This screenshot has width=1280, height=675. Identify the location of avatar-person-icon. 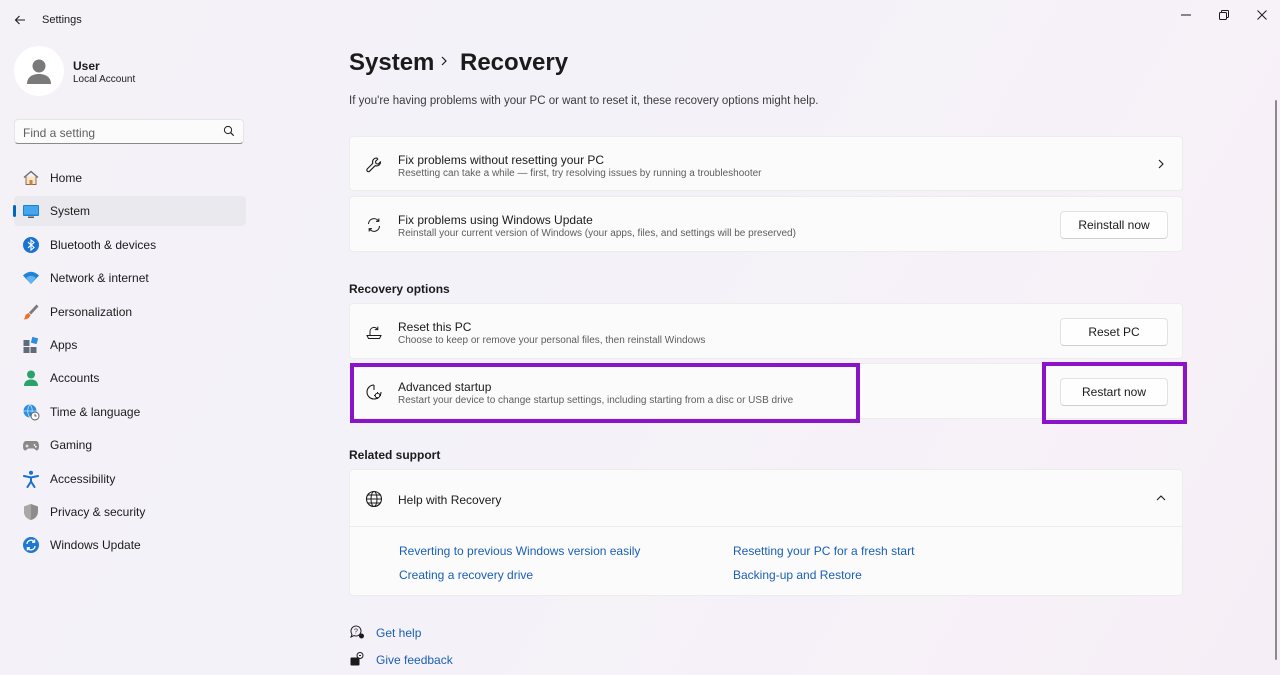
(39, 71).